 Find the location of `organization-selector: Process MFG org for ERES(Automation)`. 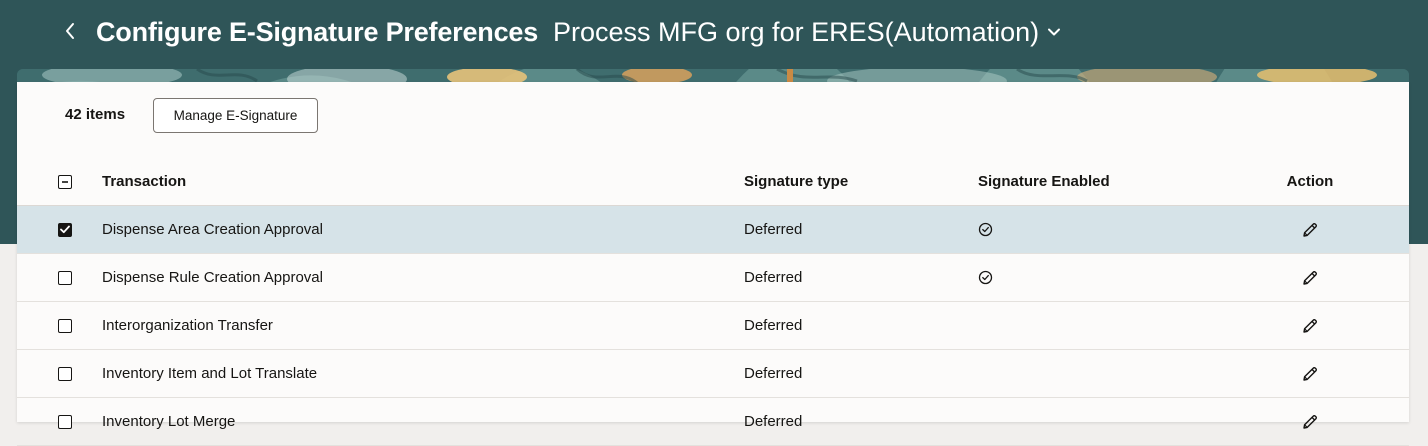

organization-selector: Process MFG org for ERES(Automation) is located at coordinates (807, 32).